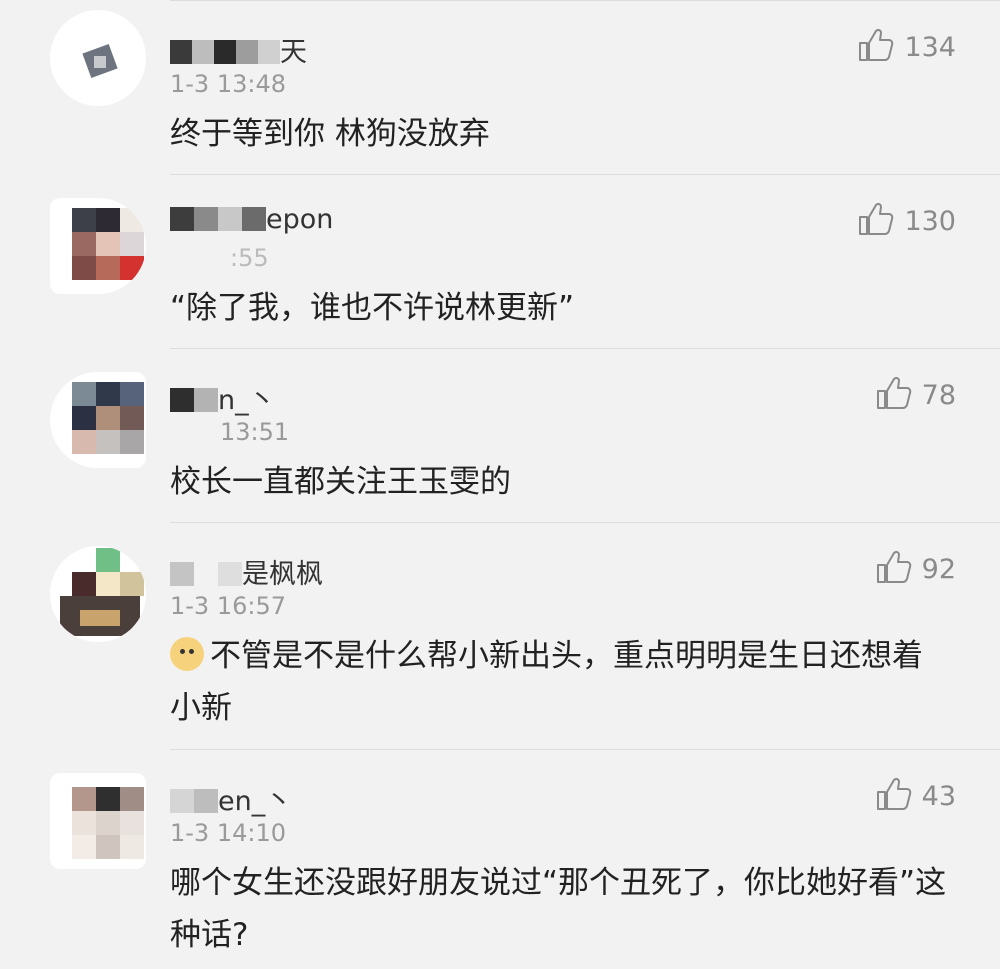 The image size is (1000, 969). What do you see at coordinates (249, 258) in the screenshot?
I see `timestamp: :55` at bounding box center [249, 258].